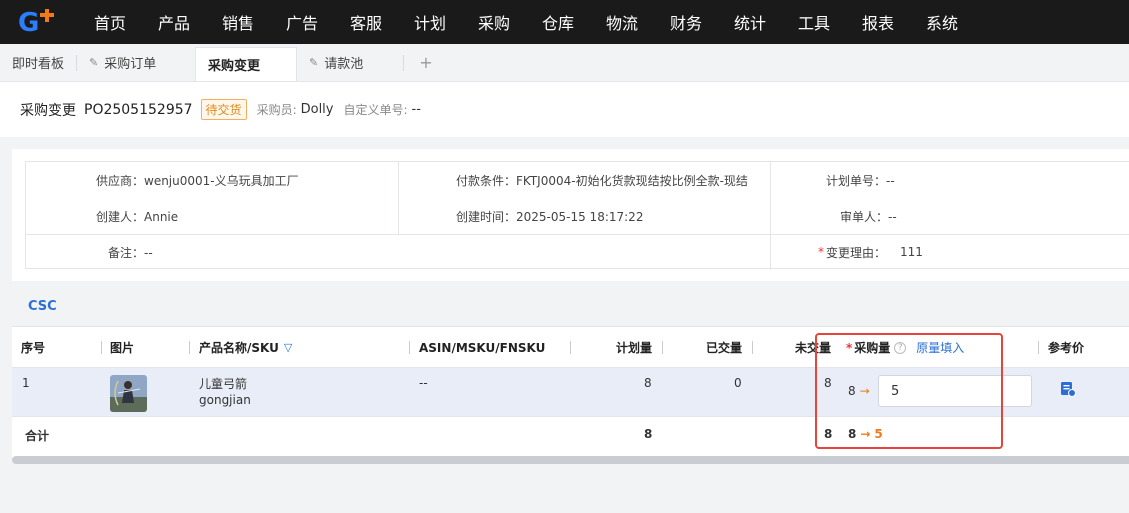 The height and width of the screenshot is (513, 1129). I want to click on nav-reports: 报表, so click(878, 22).